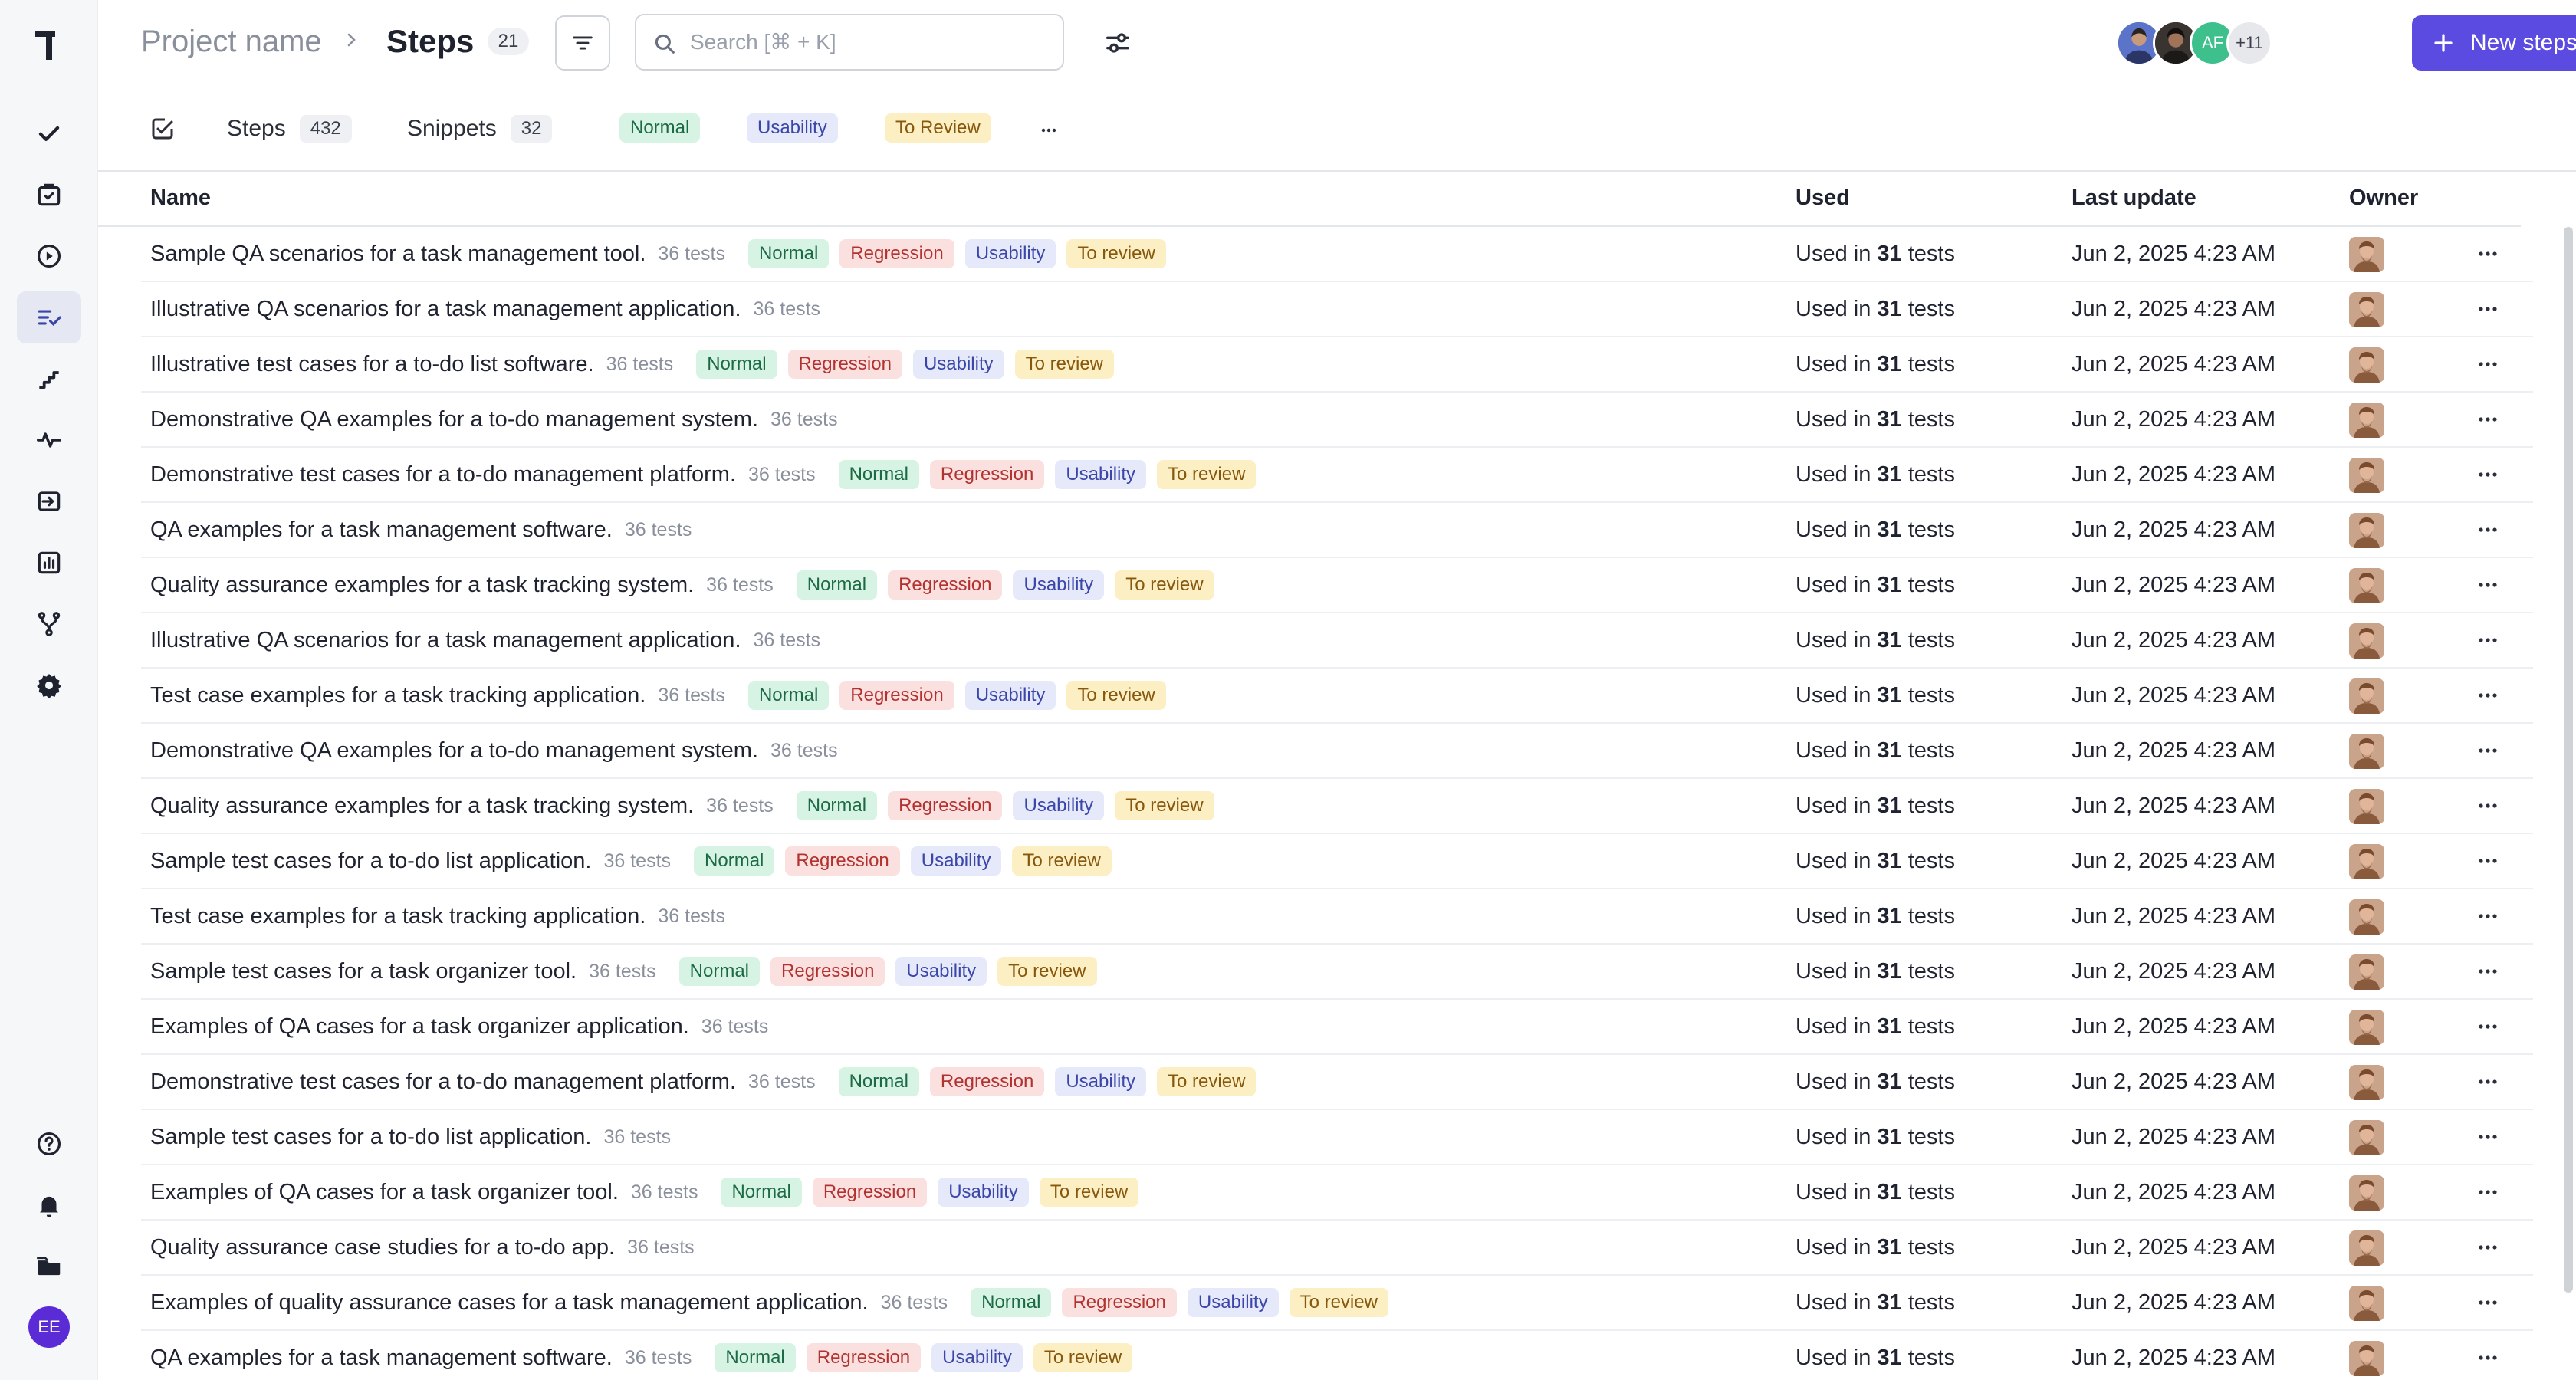  Describe the element at coordinates (49, 1205) in the screenshot. I see `sidebar-item-notifications` at that location.